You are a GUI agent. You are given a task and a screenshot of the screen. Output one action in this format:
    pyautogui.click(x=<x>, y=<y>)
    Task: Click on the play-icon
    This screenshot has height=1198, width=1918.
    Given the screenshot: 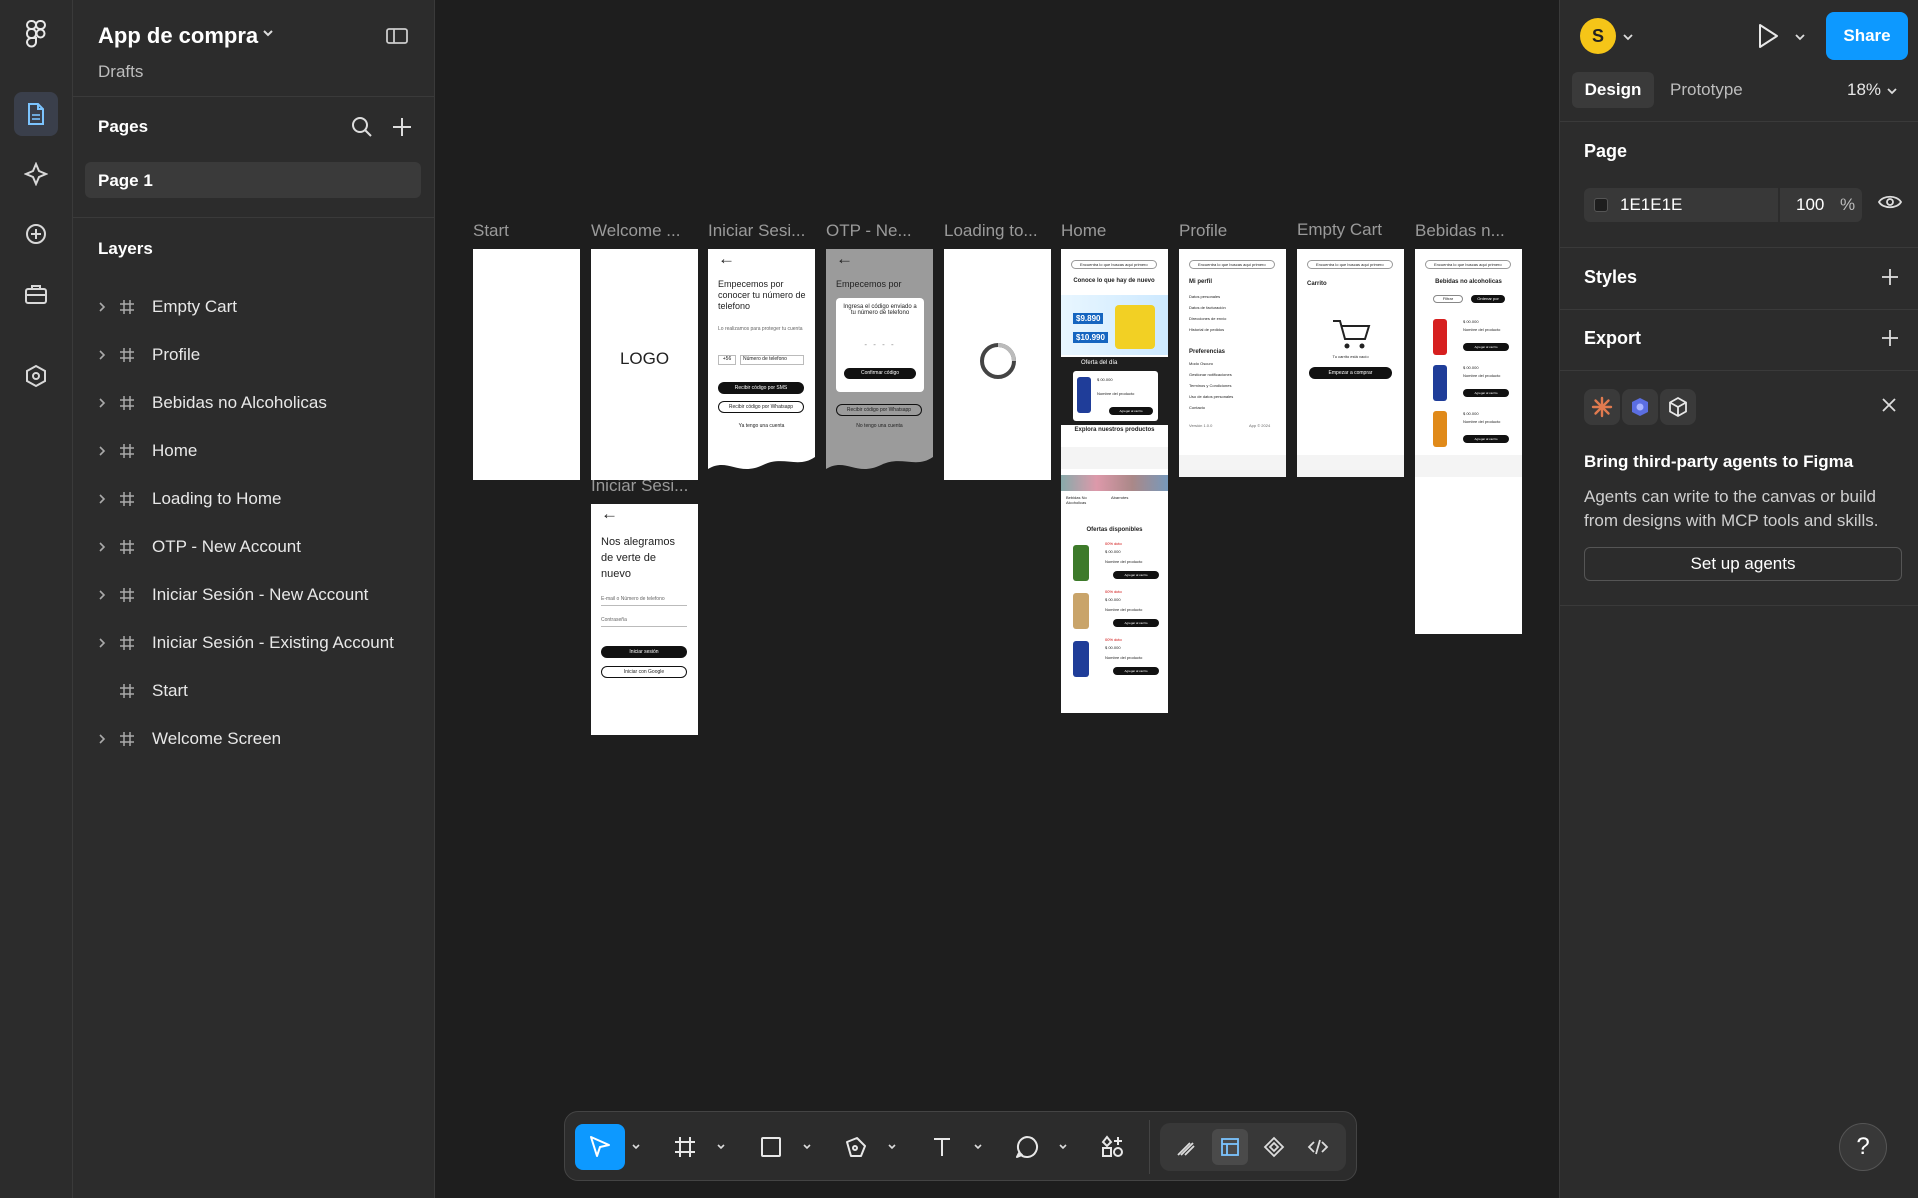 What is the action you would take?
    pyautogui.click(x=1768, y=38)
    